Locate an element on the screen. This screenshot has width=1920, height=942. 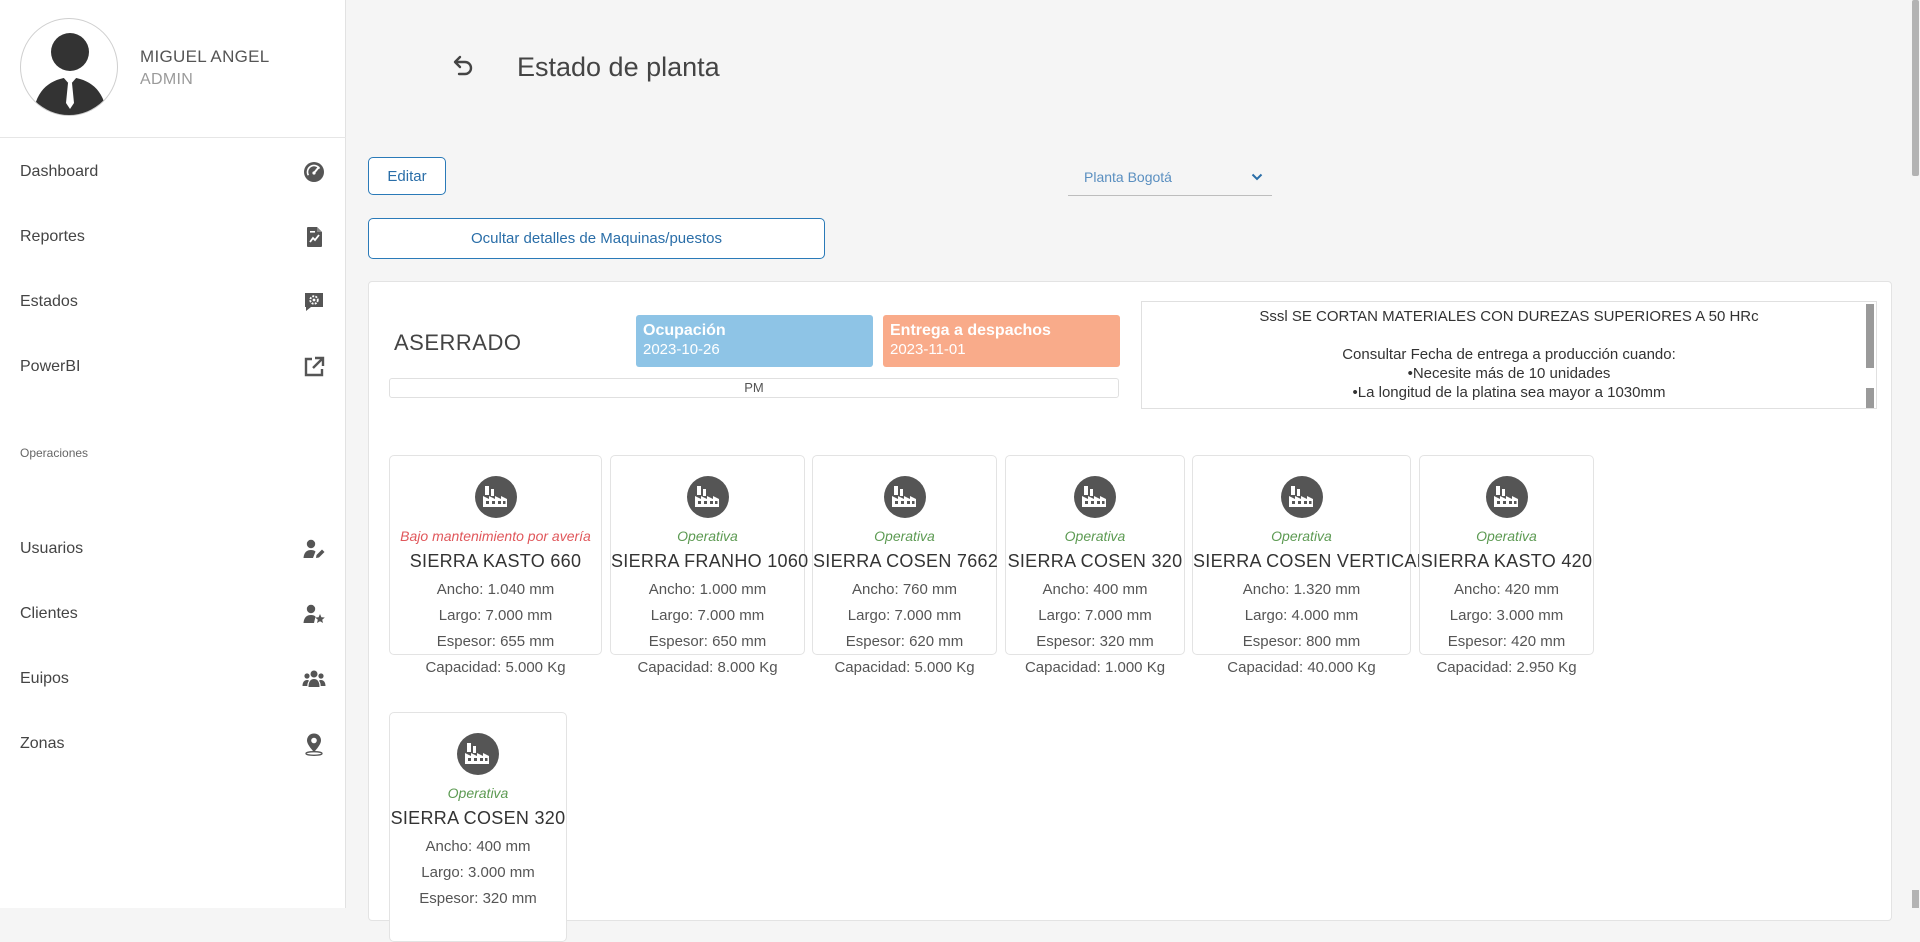
plant-select: Planta Bogotá is located at coordinates (1170, 178).